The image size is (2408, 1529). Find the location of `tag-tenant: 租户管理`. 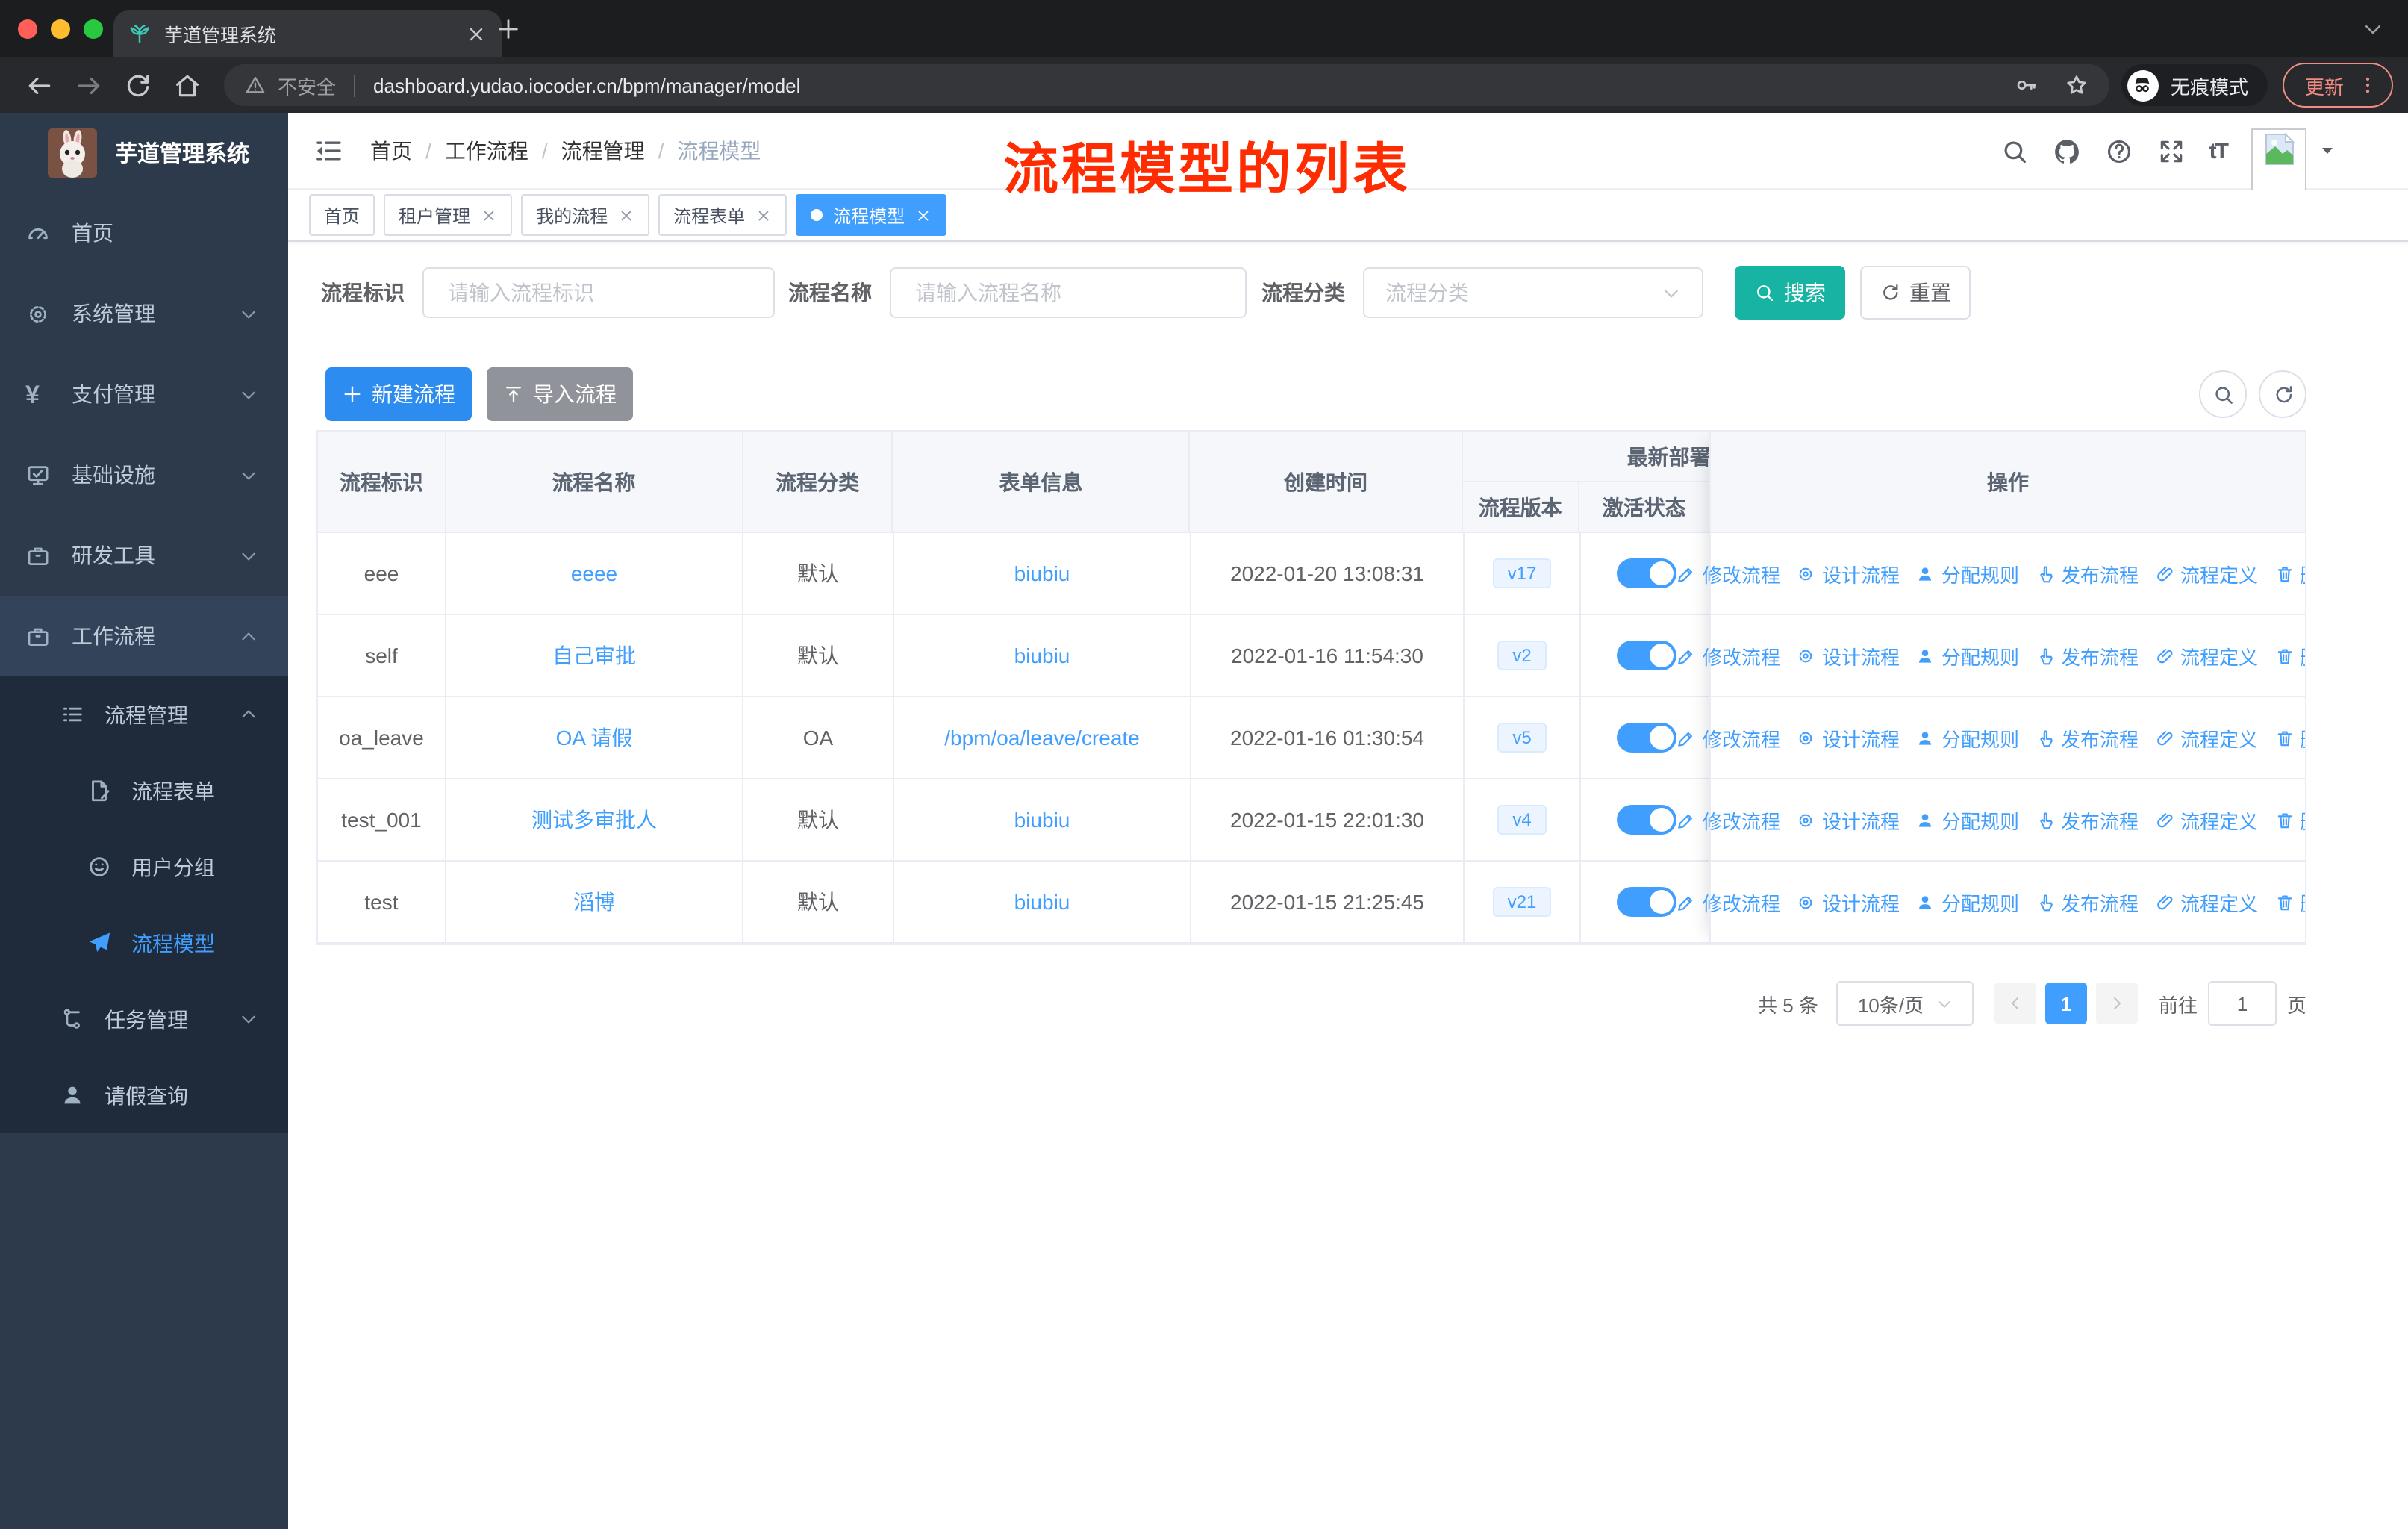

tag-tenant: 租户管理 is located at coordinates (448, 215).